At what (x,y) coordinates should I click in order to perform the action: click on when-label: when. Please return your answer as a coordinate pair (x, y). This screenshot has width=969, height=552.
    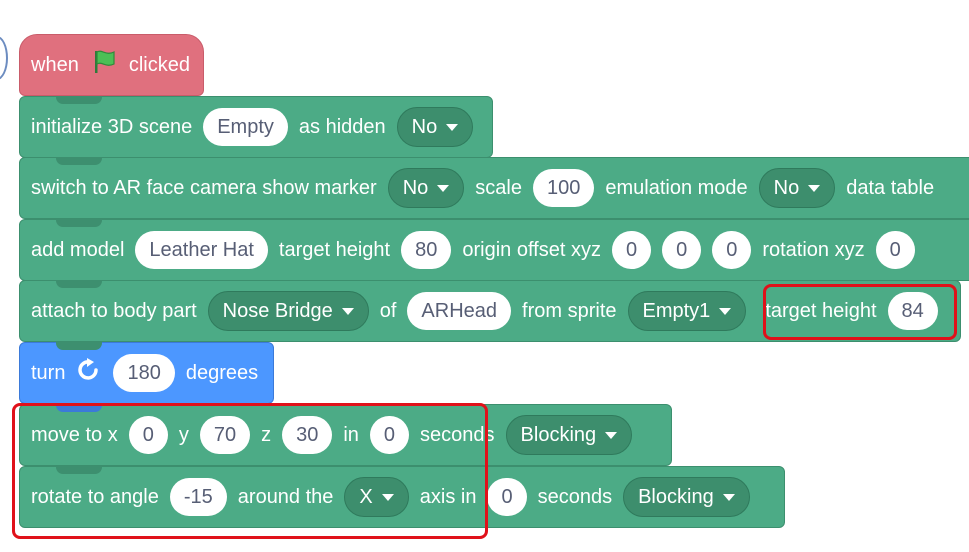
    Looking at the image, I should click on (55, 64).